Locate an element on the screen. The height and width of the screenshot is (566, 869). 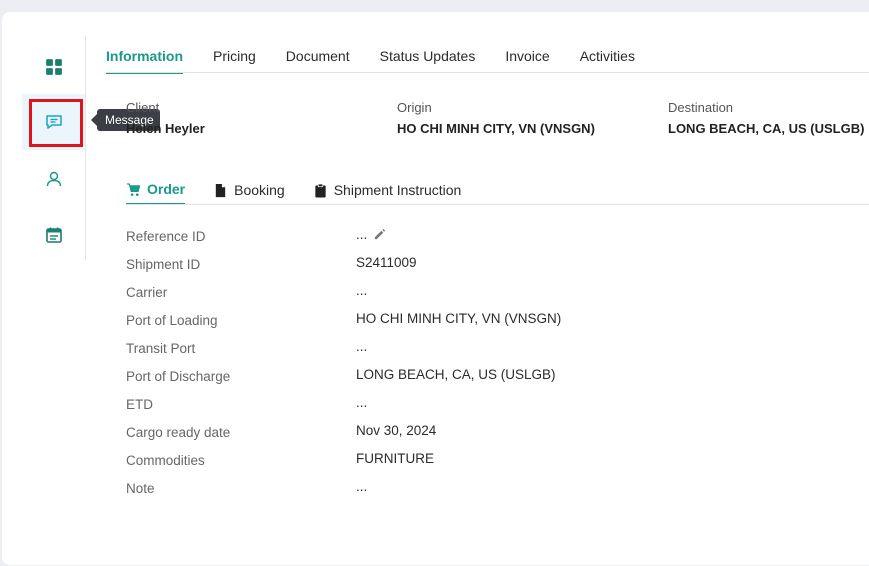
tab-activities: Activities is located at coordinates (607, 61).